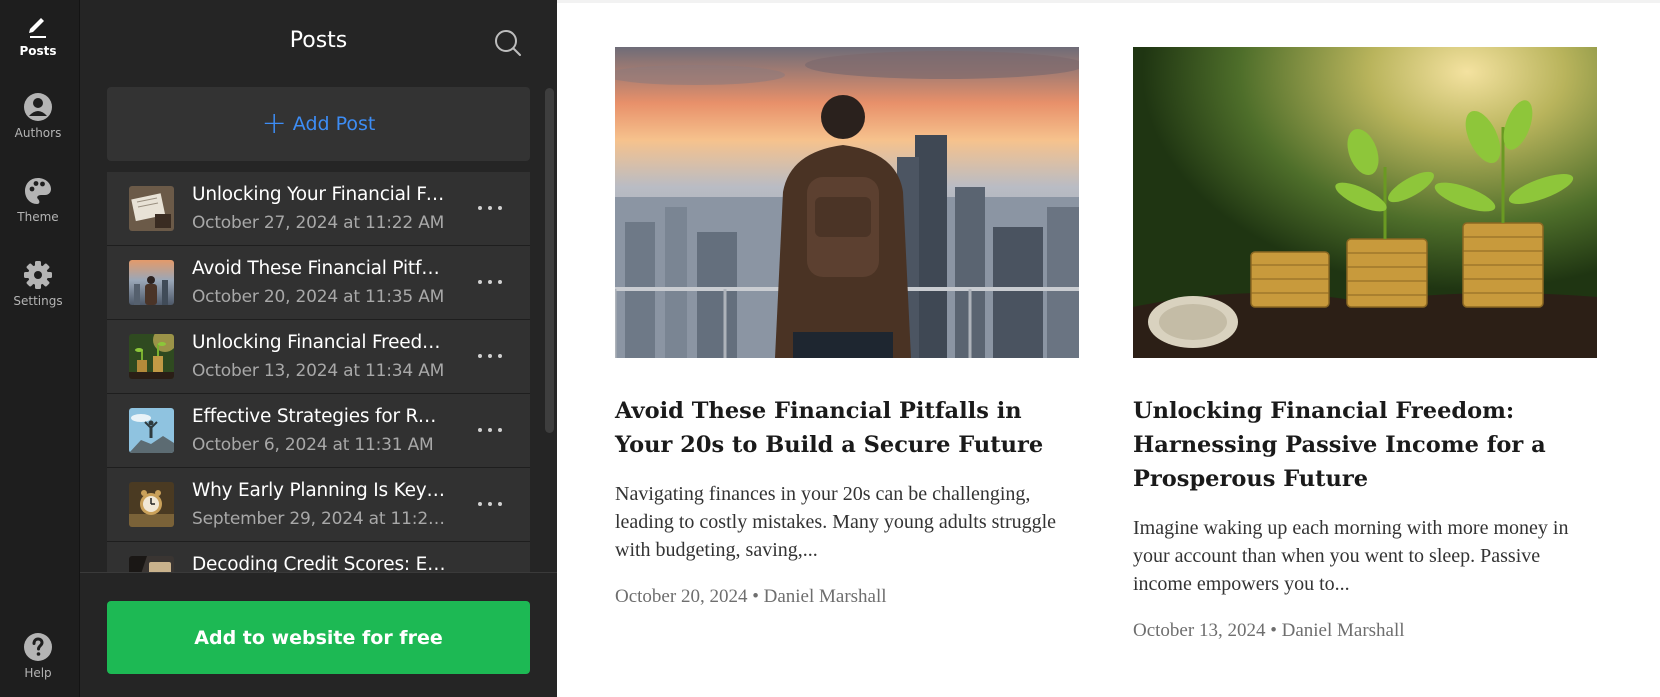  I want to click on rail-label-help: Help, so click(38, 673).